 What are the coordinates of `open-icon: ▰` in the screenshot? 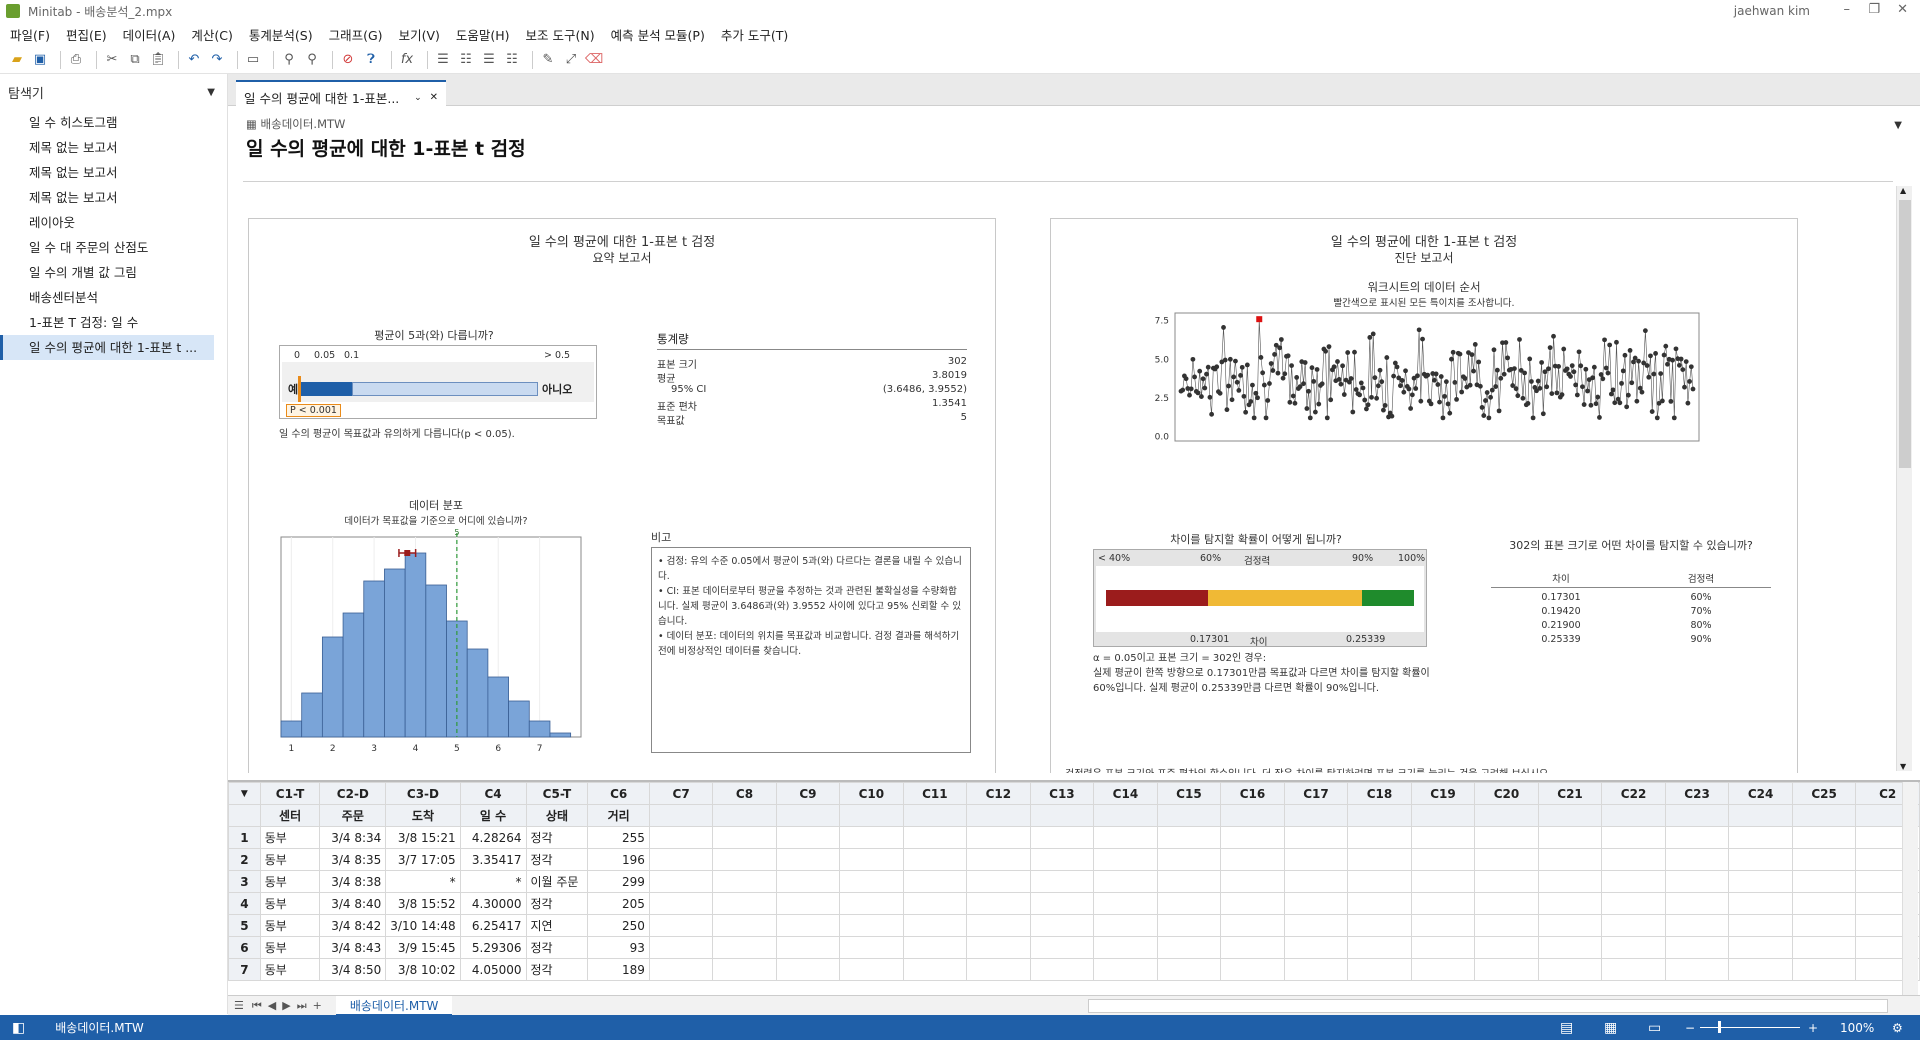 It's located at (17, 60).